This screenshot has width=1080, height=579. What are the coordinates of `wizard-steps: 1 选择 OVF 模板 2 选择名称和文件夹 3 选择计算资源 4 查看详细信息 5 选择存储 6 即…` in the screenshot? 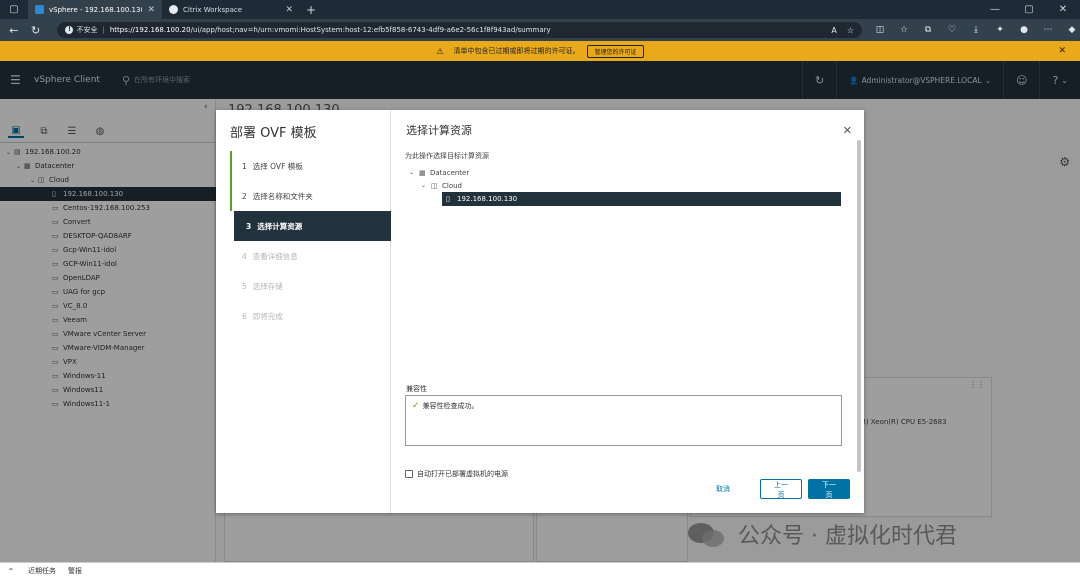 It's located at (310, 241).